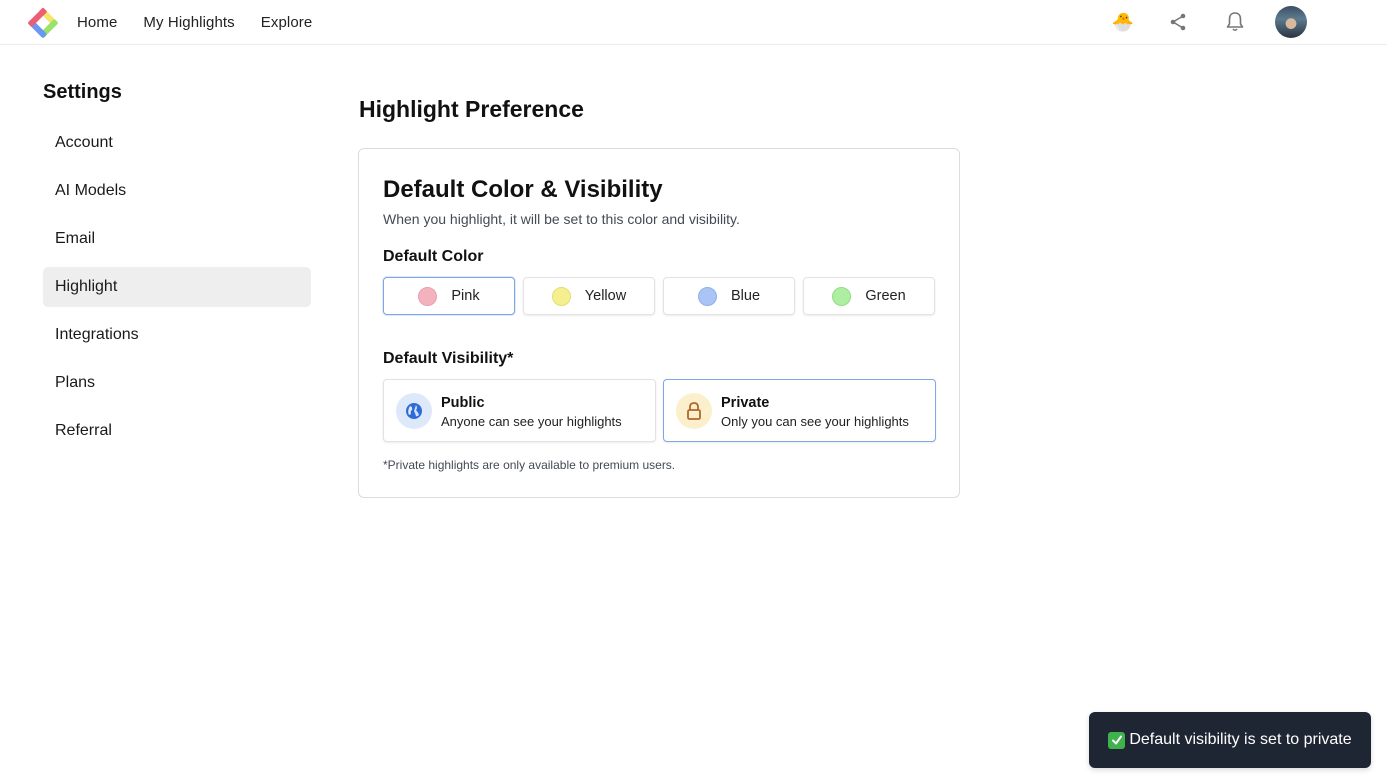 The width and height of the screenshot is (1387, 784). What do you see at coordinates (1235, 22) in the screenshot?
I see `bell-icon` at bounding box center [1235, 22].